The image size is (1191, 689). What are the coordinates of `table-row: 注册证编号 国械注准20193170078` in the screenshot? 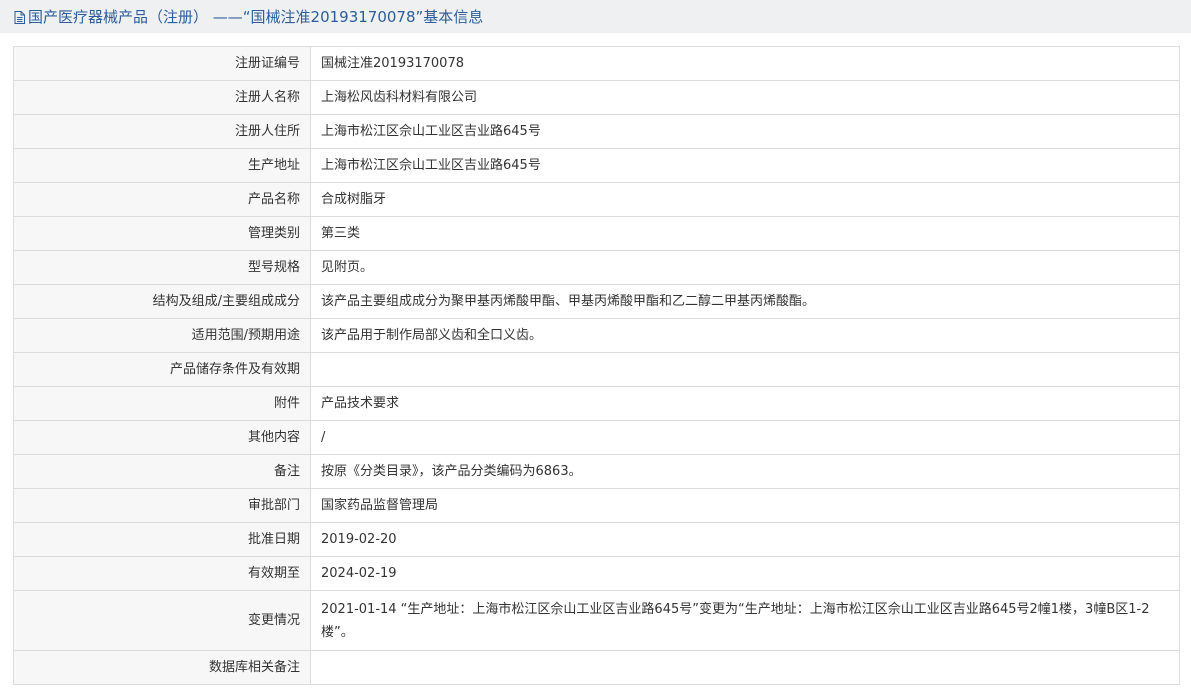 It's located at (596, 63).